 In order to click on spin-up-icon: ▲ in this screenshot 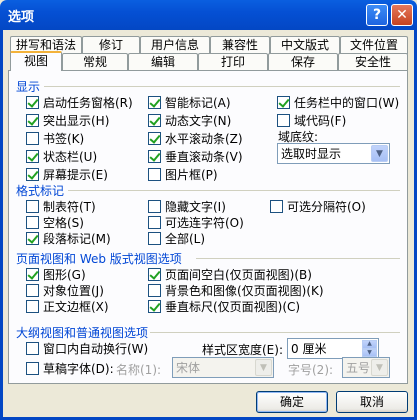, I will do `click(369, 344)`.